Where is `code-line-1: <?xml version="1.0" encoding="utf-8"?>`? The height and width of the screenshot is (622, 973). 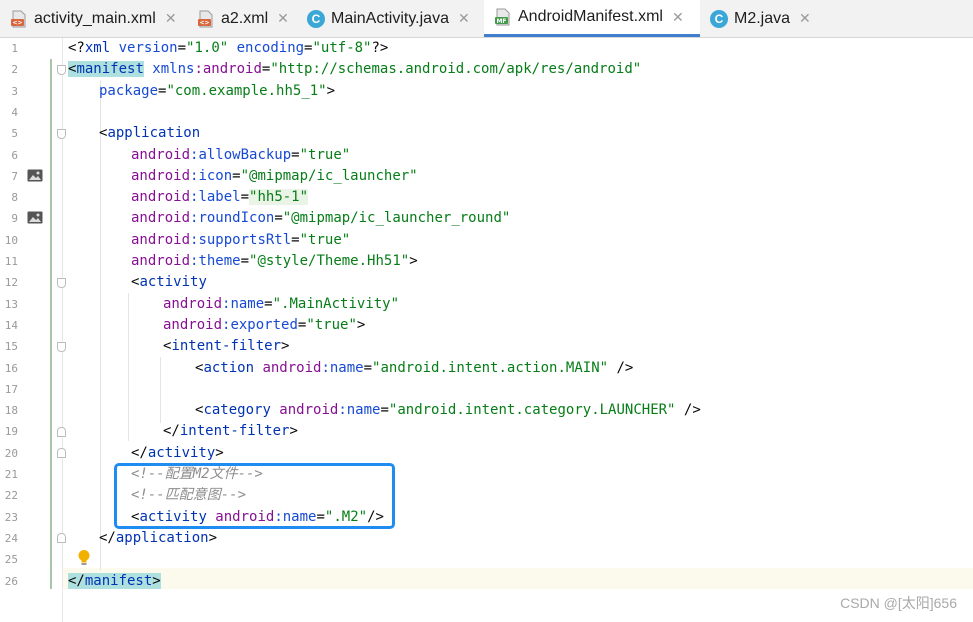
code-line-1: <?xml version="1.0" encoding="utf-8"?> is located at coordinates (228, 48).